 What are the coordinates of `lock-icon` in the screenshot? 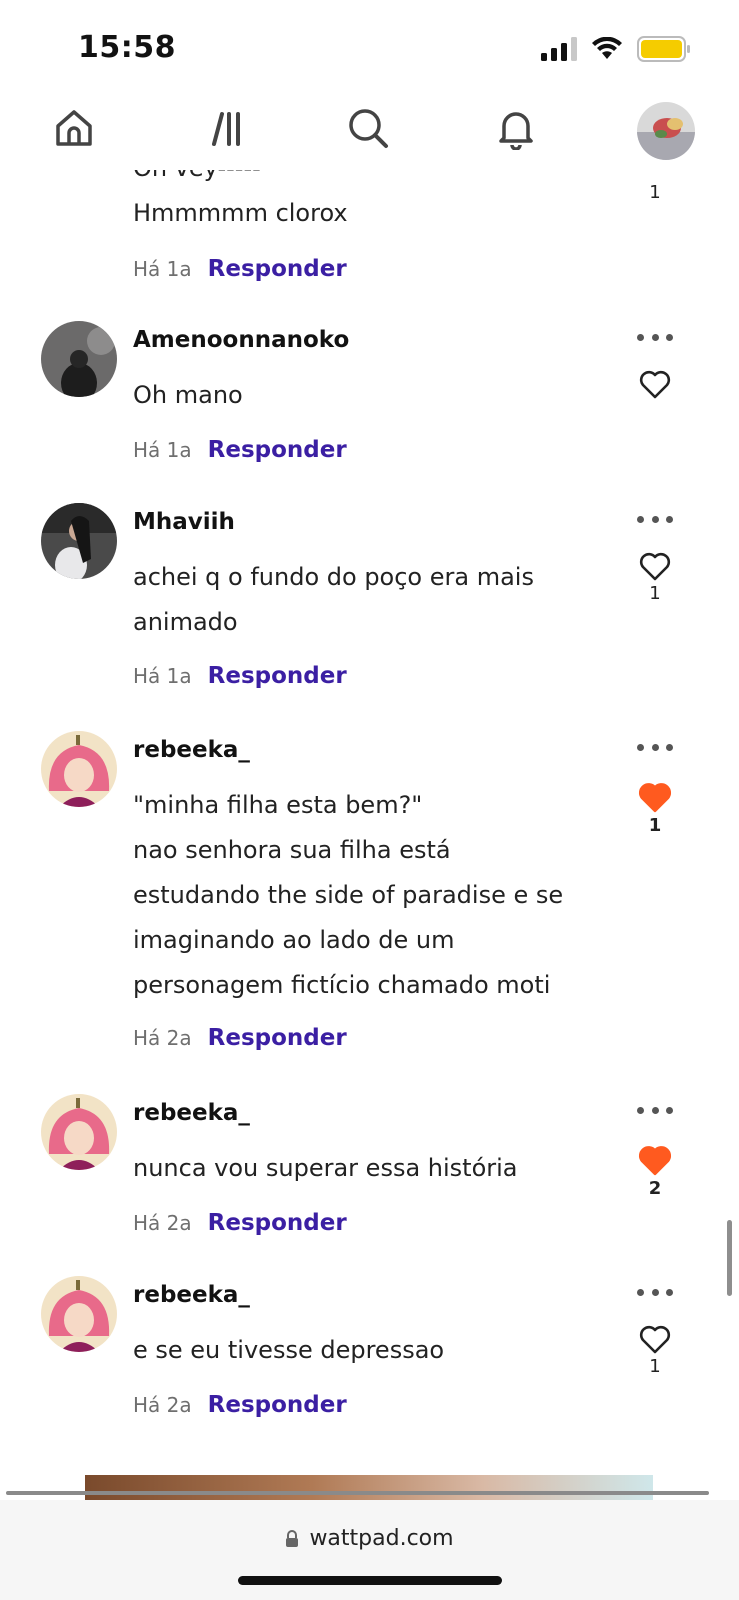 It's located at (292, 1538).